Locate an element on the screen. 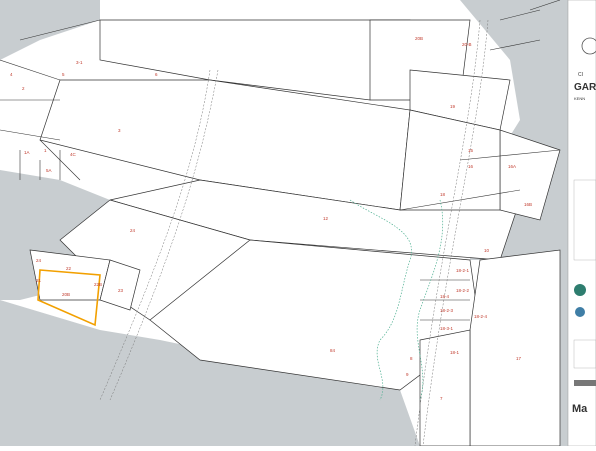  label-22: 22 is located at coordinates (69, 268).